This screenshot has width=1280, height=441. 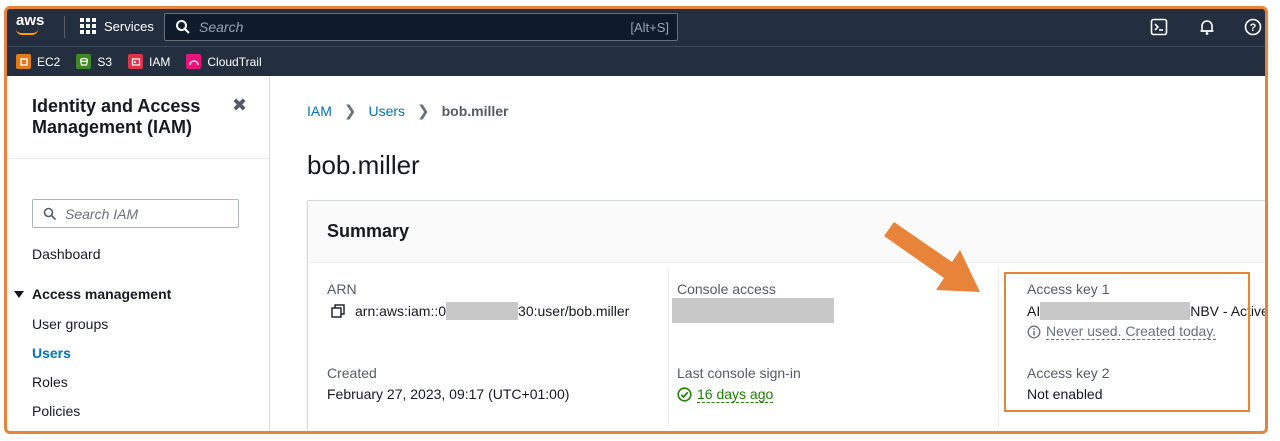 What do you see at coordinates (50, 382) in the screenshot?
I see `sidebar-item-roles: Roles` at bounding box center [50, 382].